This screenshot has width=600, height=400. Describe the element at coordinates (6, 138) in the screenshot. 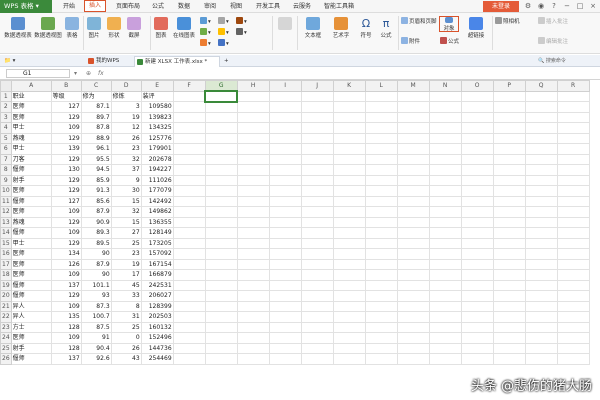

I see `row-header: 5` at that location.